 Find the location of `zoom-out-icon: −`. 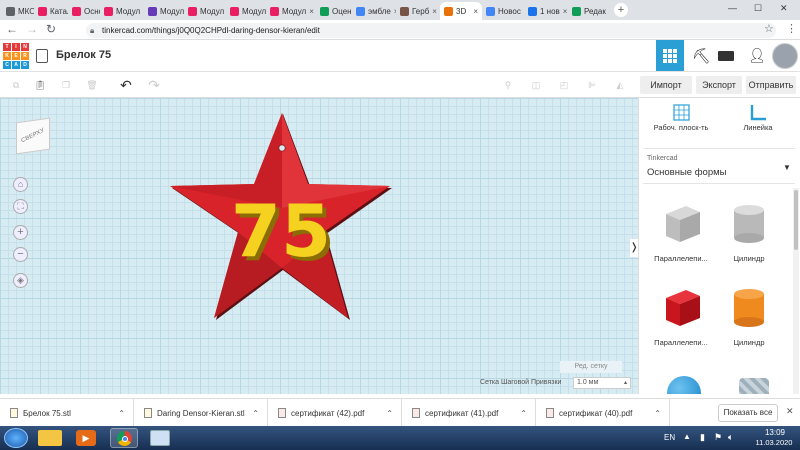

zoom-out-icon: − is located at coordinates (20, 254).